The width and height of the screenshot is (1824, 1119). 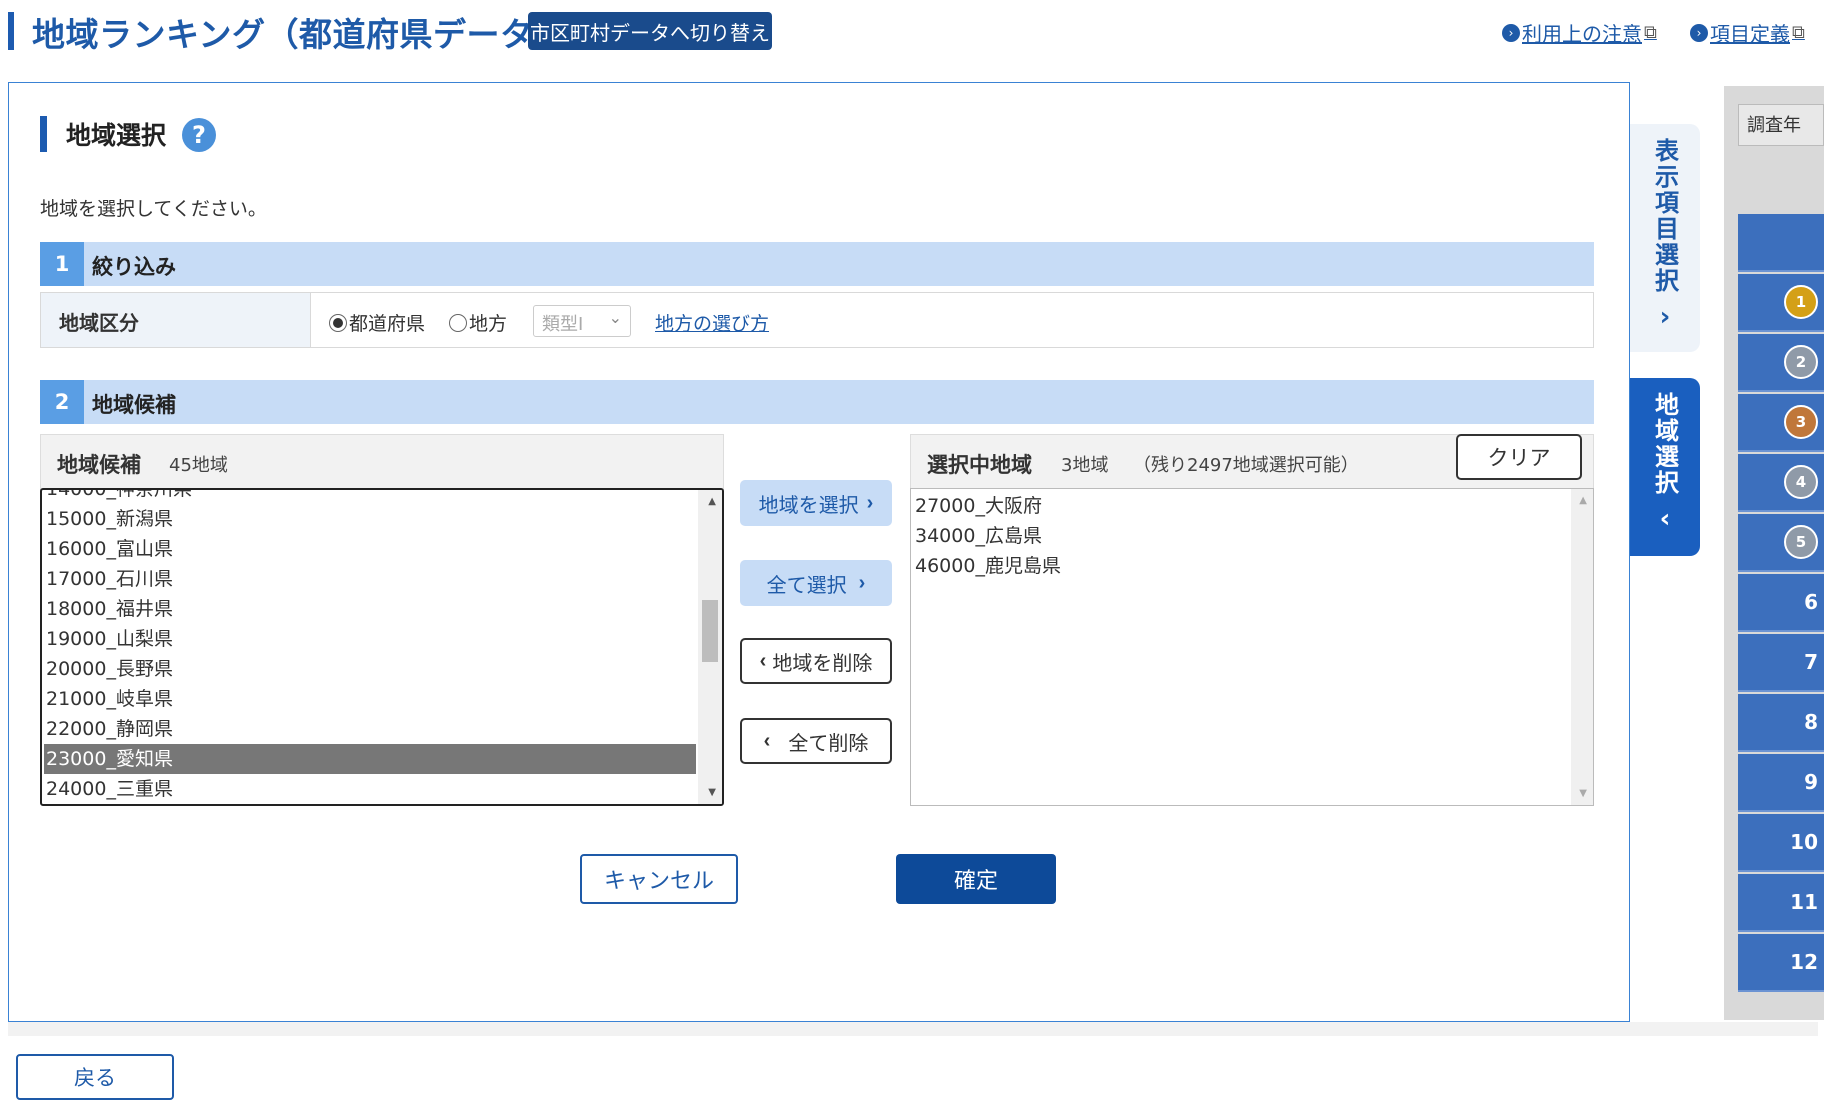 What do you see at coordinates (153, 209) in the screenshot?
I see `instruction-text: 地域を選択してください。` at bounding box center [153, 209].